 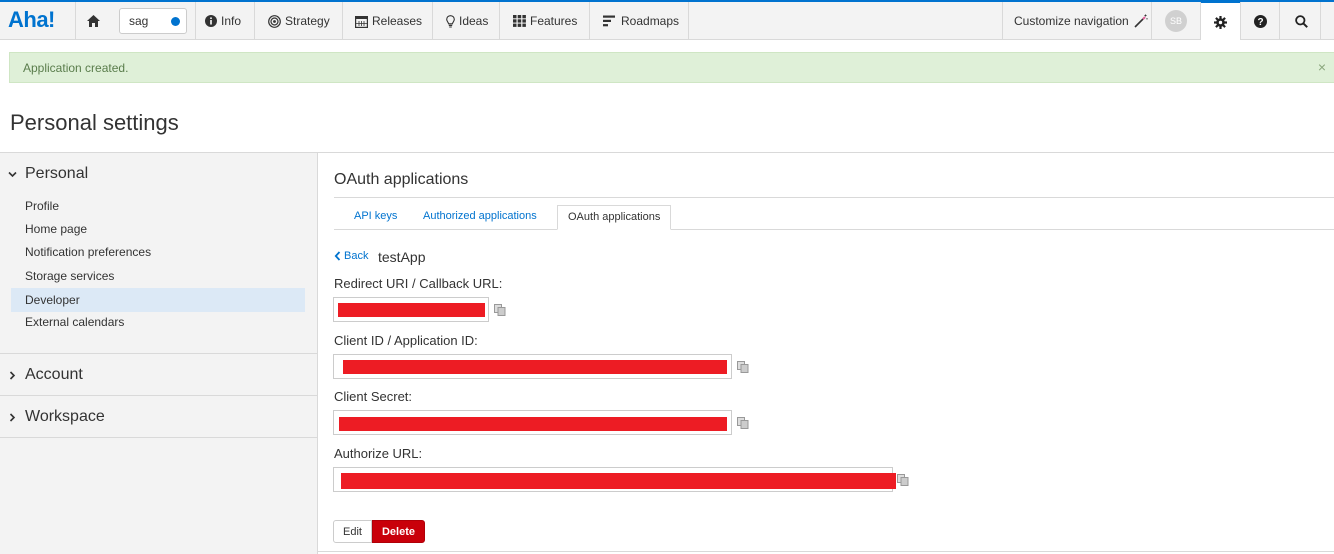 What do you see at coordinates (158, 300) in the screenshot?
I see `sidebar-item-developer: Developer` at bounding box center [158, 300].